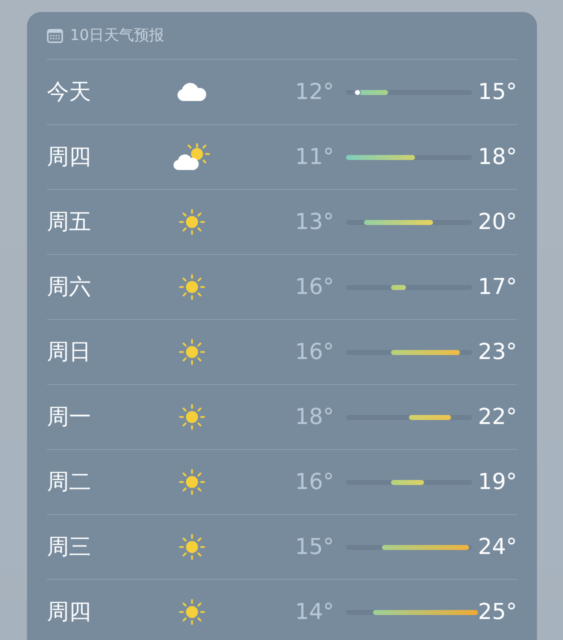  Describe the element at coordinates (314, 222) in the screenshot. I see `low-temperature: 13°` at that location.